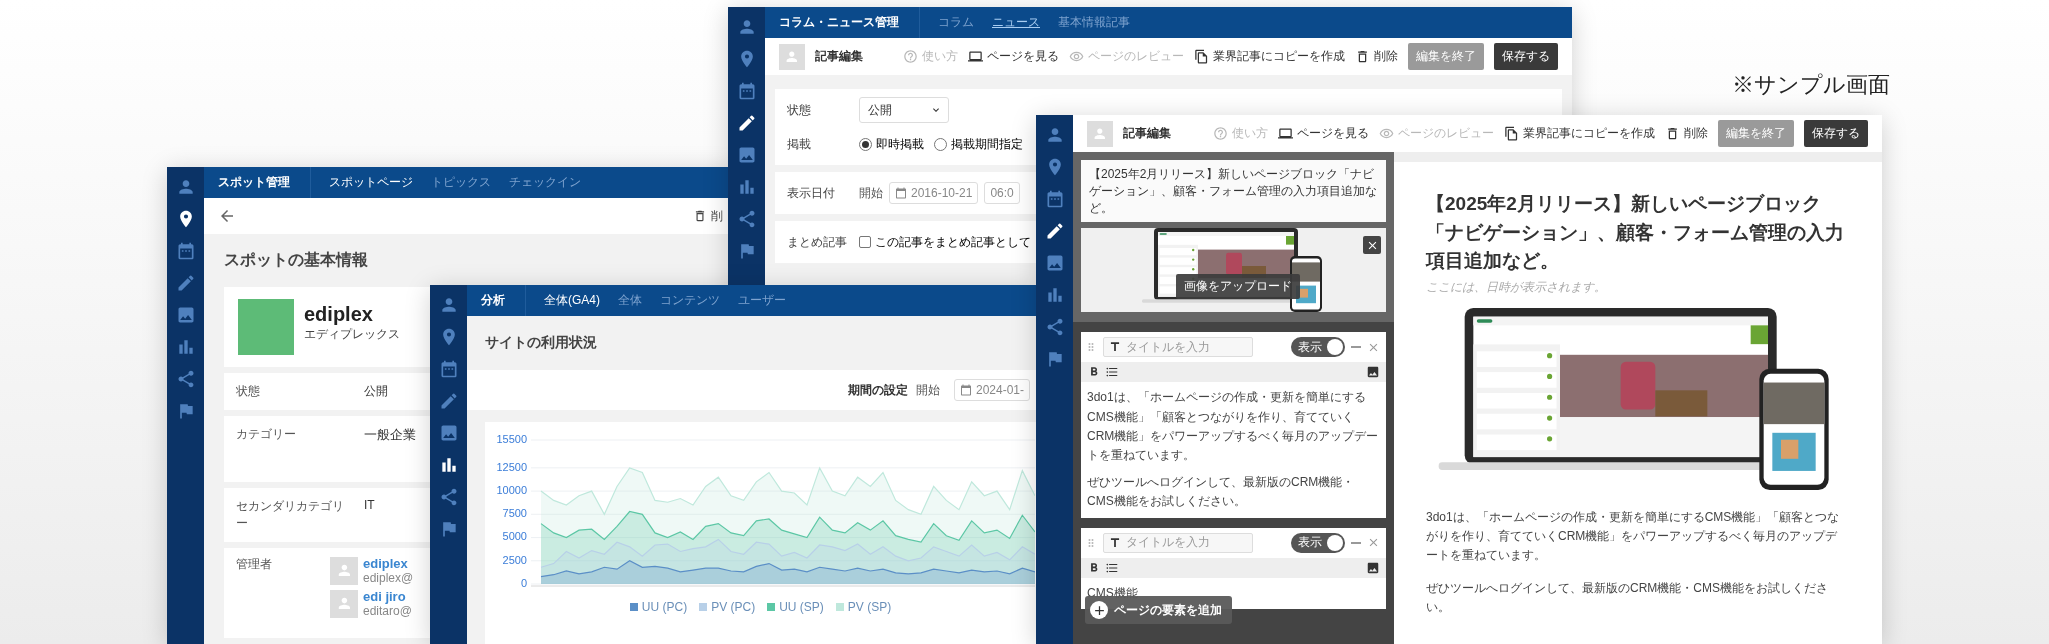 This screenshot has height=644, width=2049. Describe the element at coordinates (945, 242) in the screenshot. I see `summary-checkbox: この記事をまとめ記事として` at that location.